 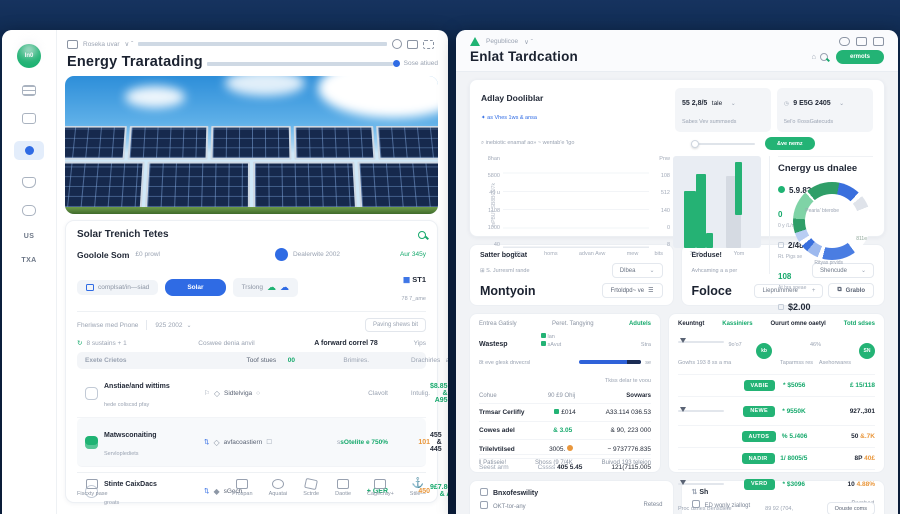 What do you see at coordinates (571, 505) in the screenshot?
I see `list-item: OKT-tor-any Retesd` at bounding box center [571, 505].